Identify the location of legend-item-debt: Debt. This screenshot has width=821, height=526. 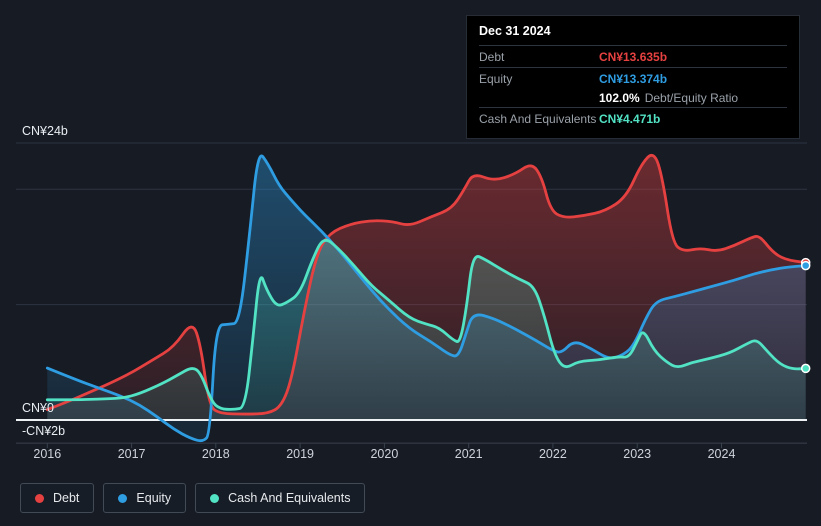
(57, 498).